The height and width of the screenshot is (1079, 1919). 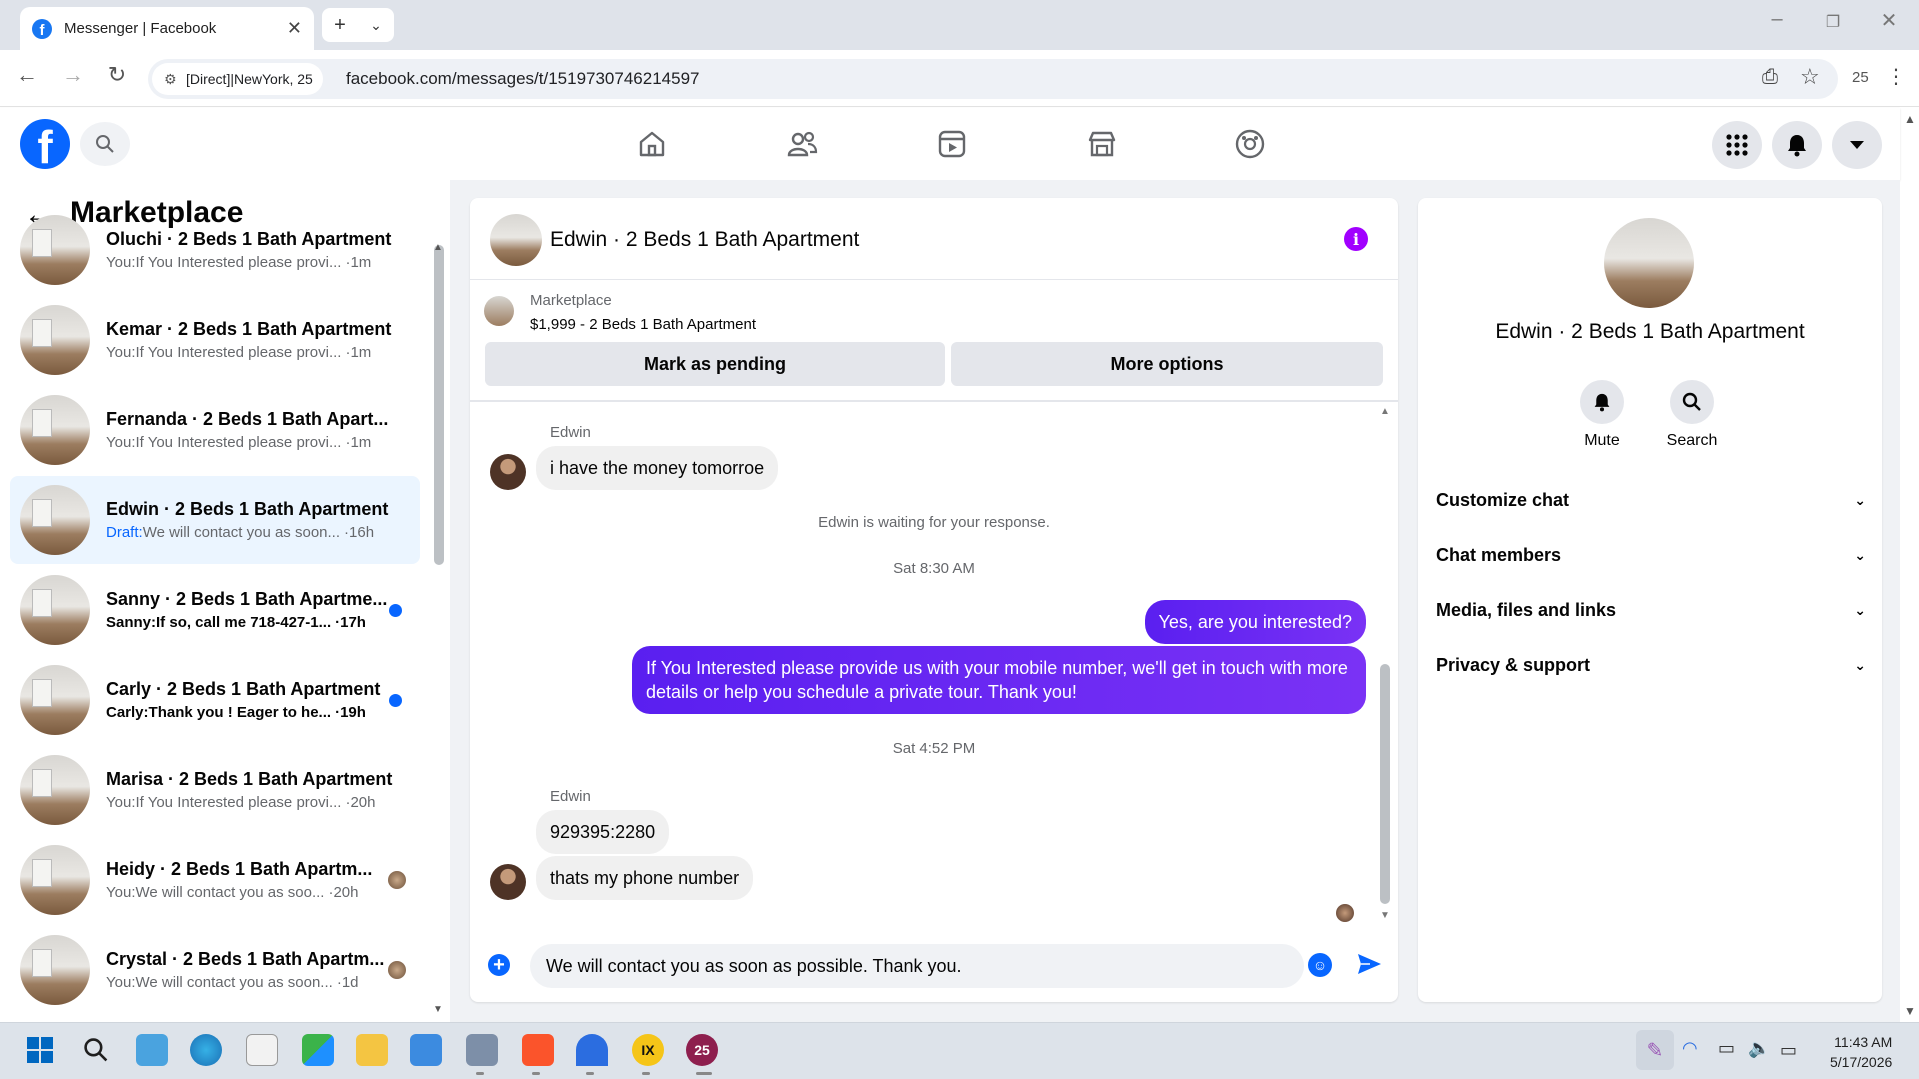 What do you see at coordinates (361, 352) in the screenshot?
I see `conversation-time: 1m` at bounding box center [361, 352].